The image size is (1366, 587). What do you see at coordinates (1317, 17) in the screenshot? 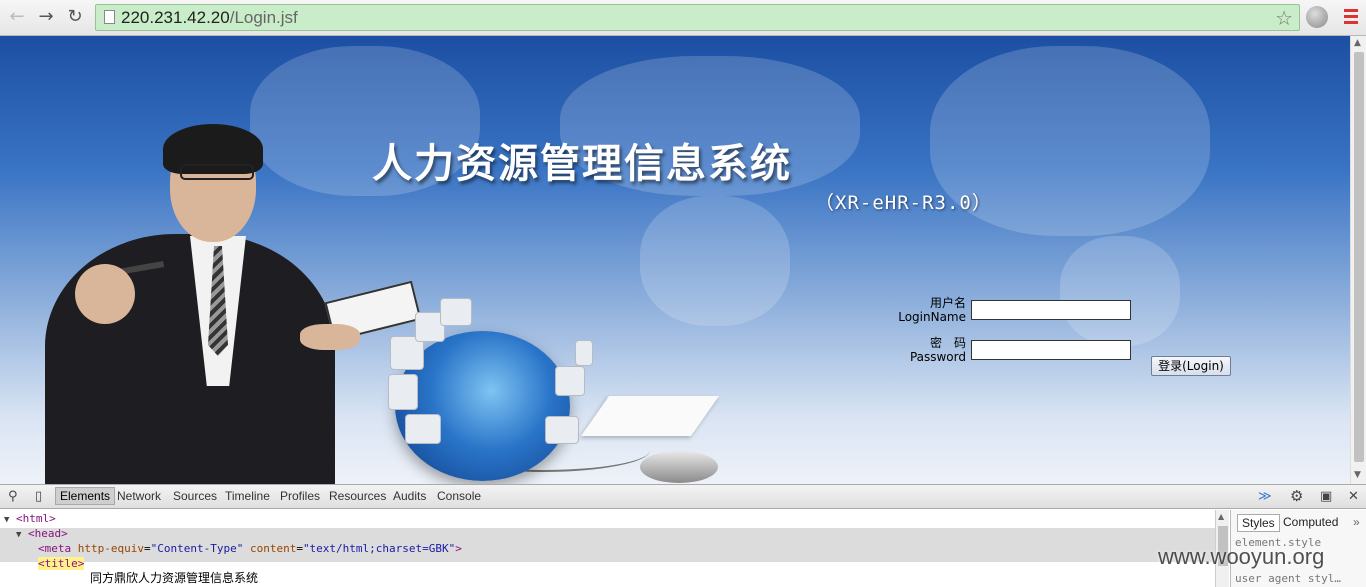
I see `globe-icon` at bounding box center [1317, 17].